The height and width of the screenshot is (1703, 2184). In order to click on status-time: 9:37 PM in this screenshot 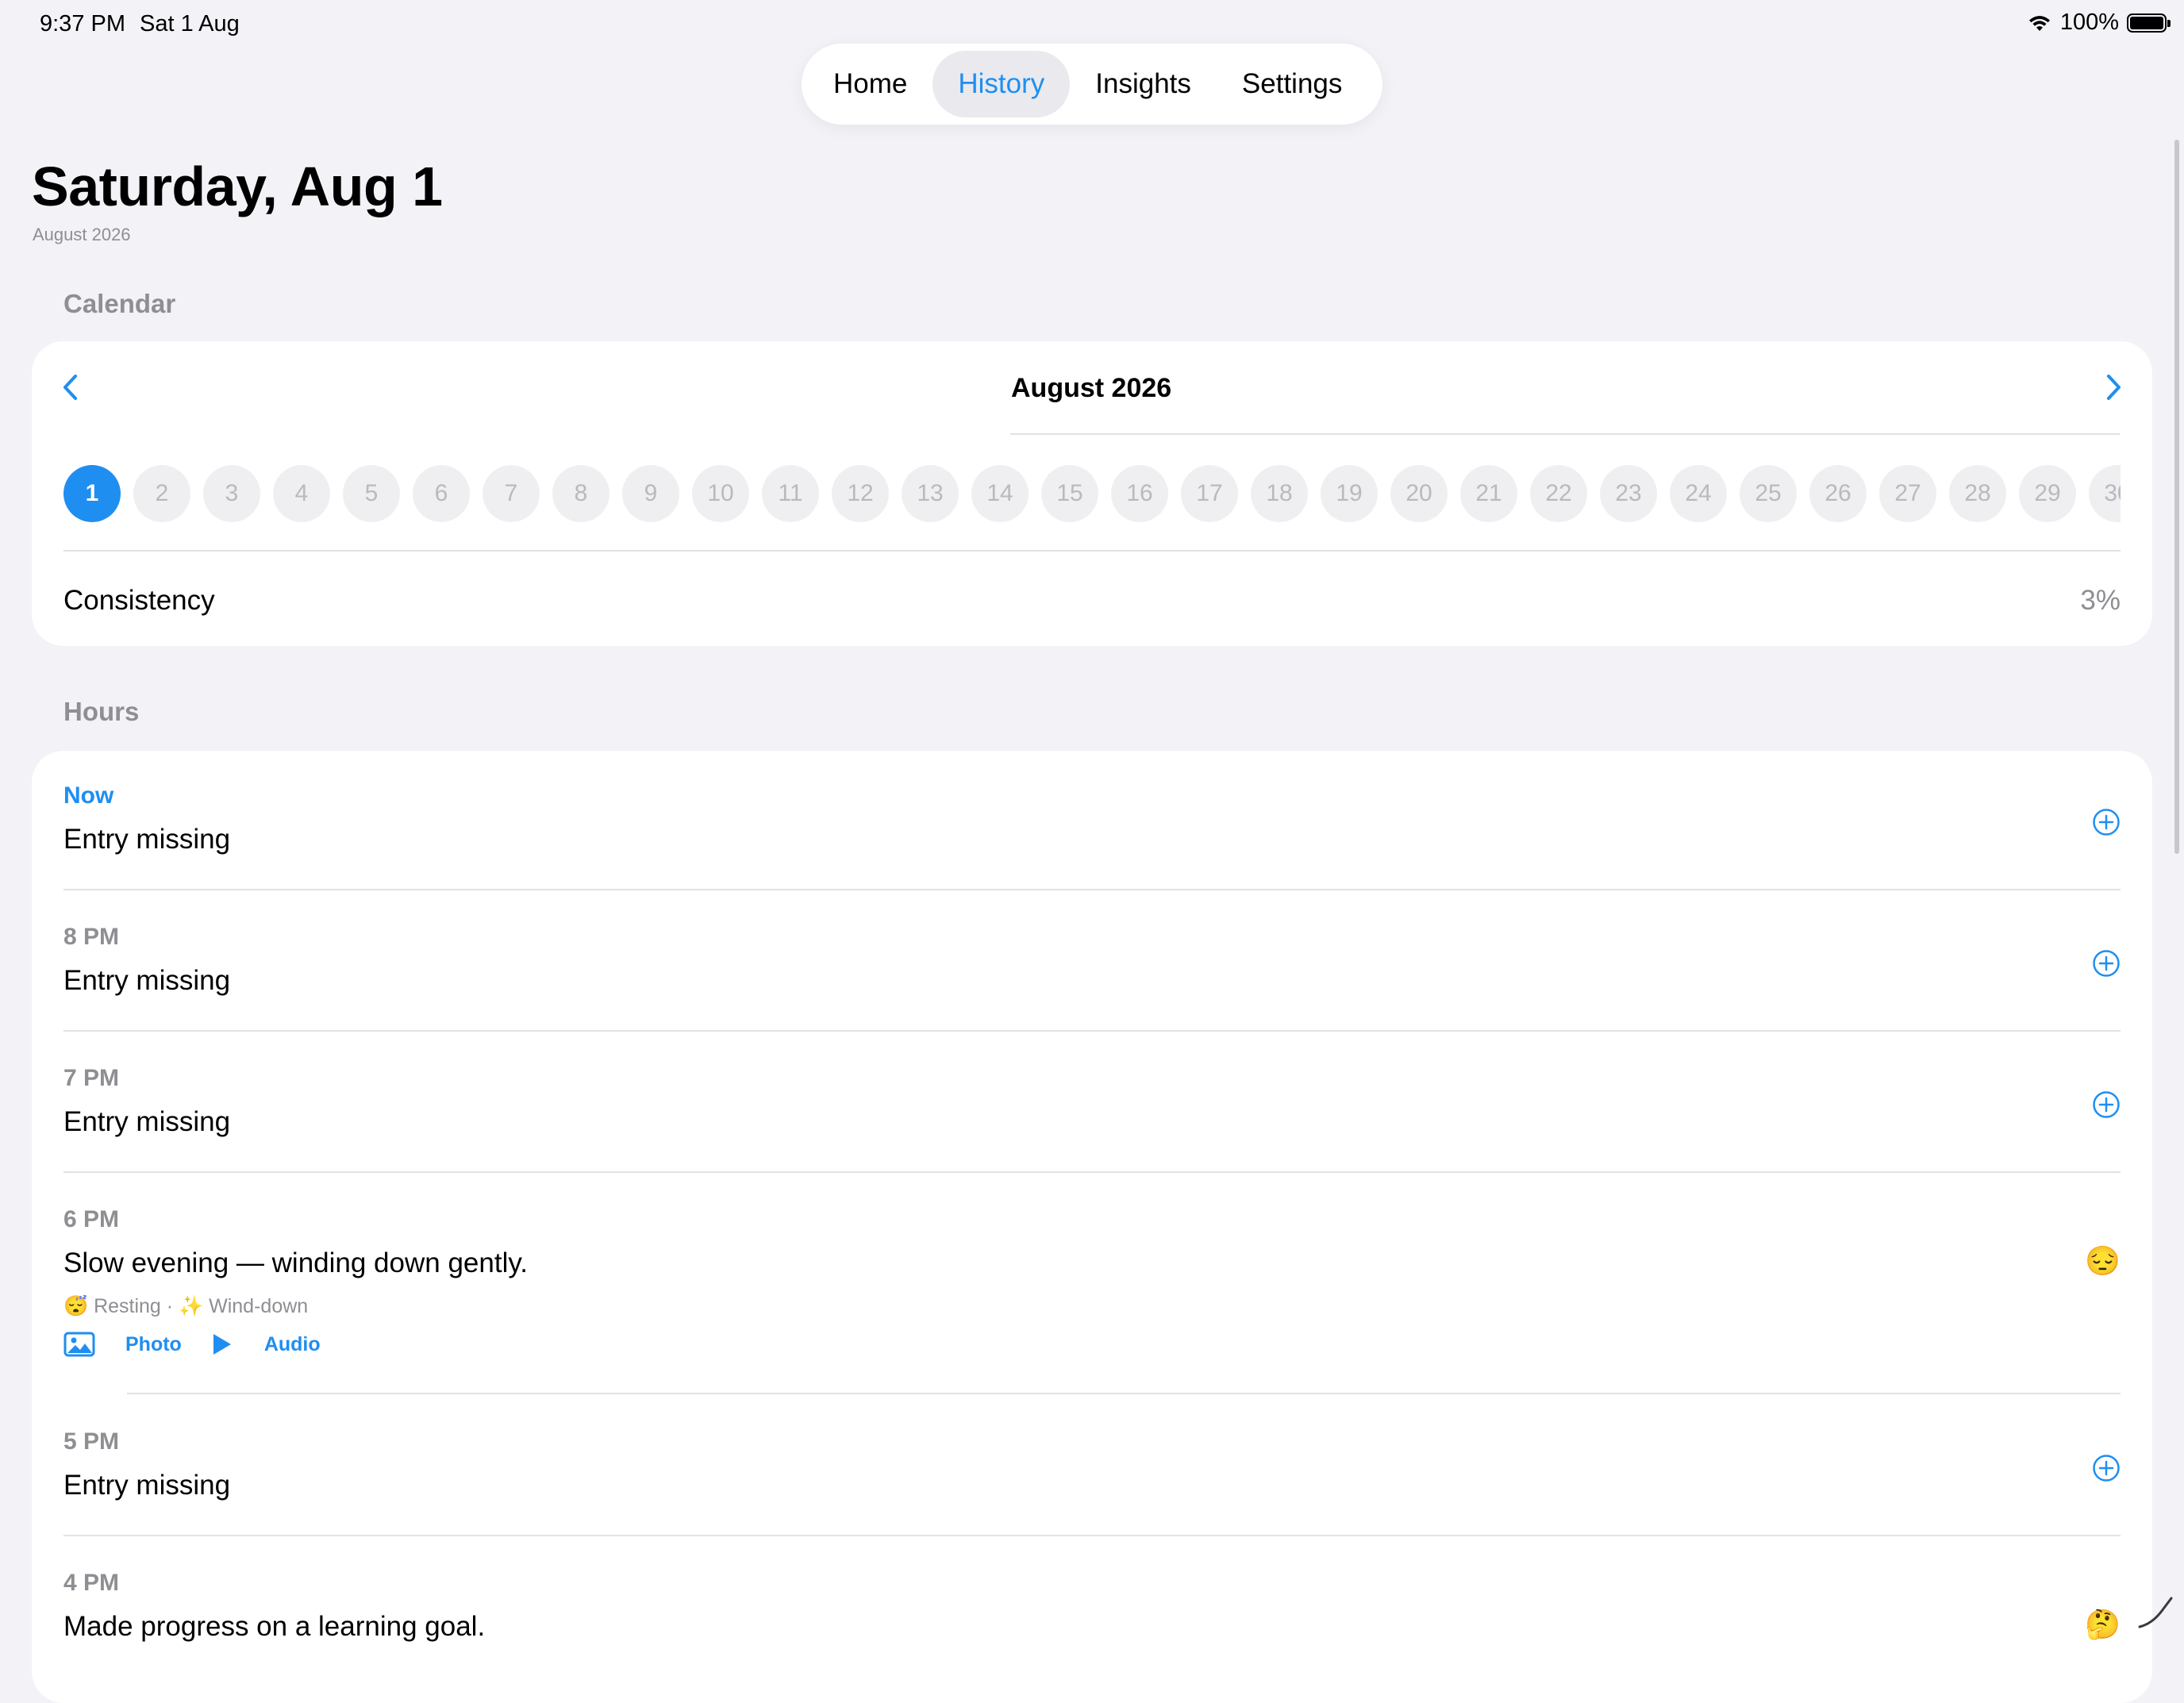, I will do `click(82, 24)`.